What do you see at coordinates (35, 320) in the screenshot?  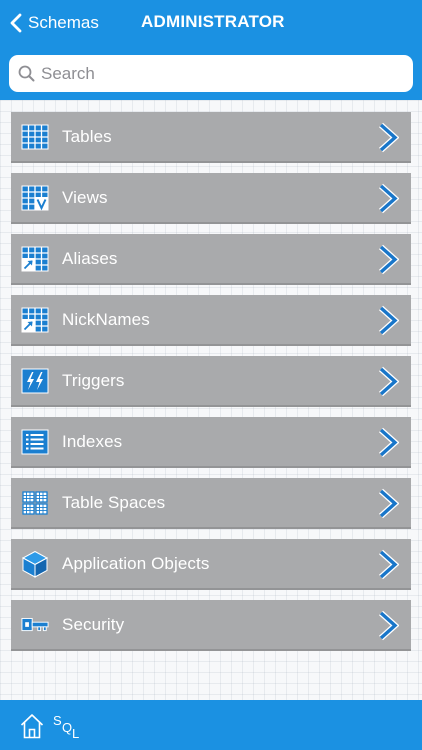 I see `nickname-grid-icon` at bounding box center [35, 320].